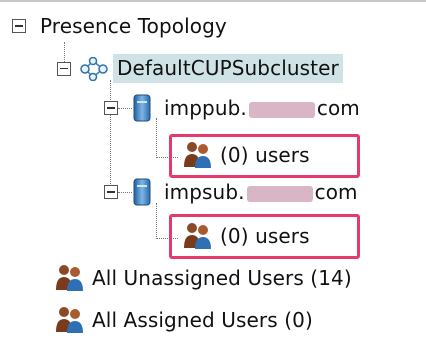 This screenshot has width=426, height=338. I want to click on unassigned-users-label: All Unassigned Users (14), so click(222, 278).